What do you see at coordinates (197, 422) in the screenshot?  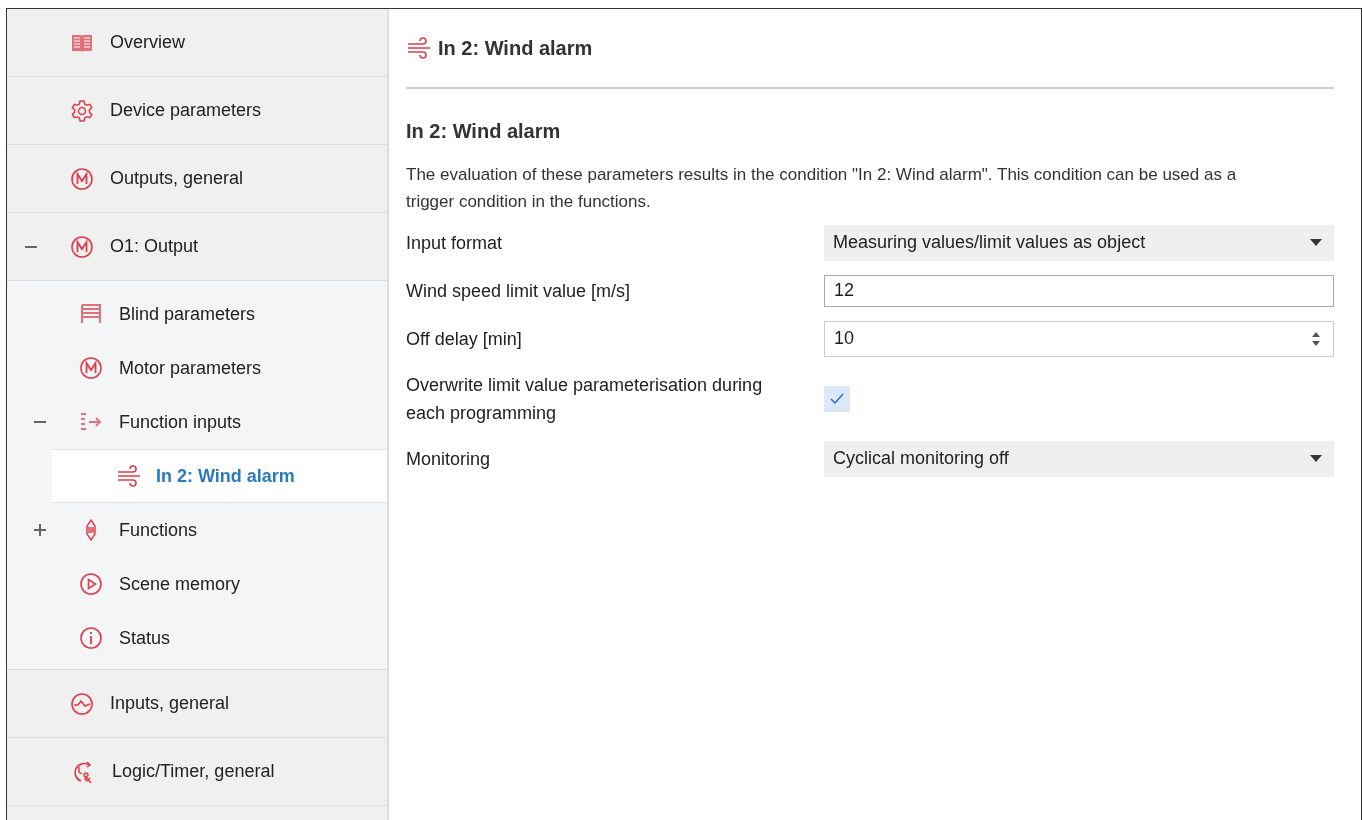 I see `sidebar-item: Function inputs` at bounding box center [197, 422].